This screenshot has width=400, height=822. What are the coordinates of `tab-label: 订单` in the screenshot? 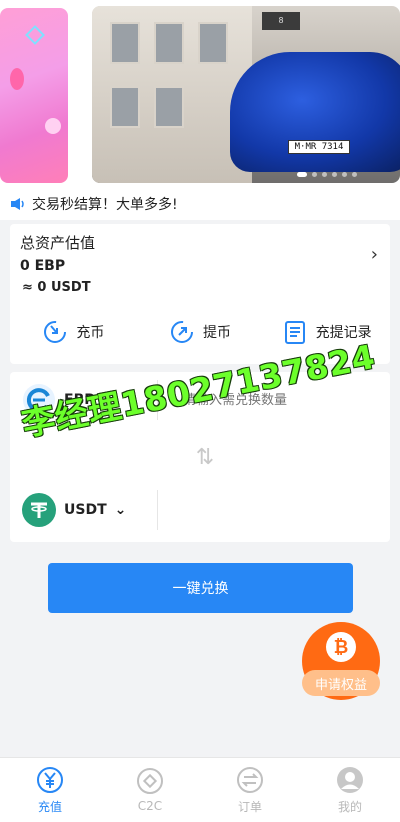 It's located at (249, 806).